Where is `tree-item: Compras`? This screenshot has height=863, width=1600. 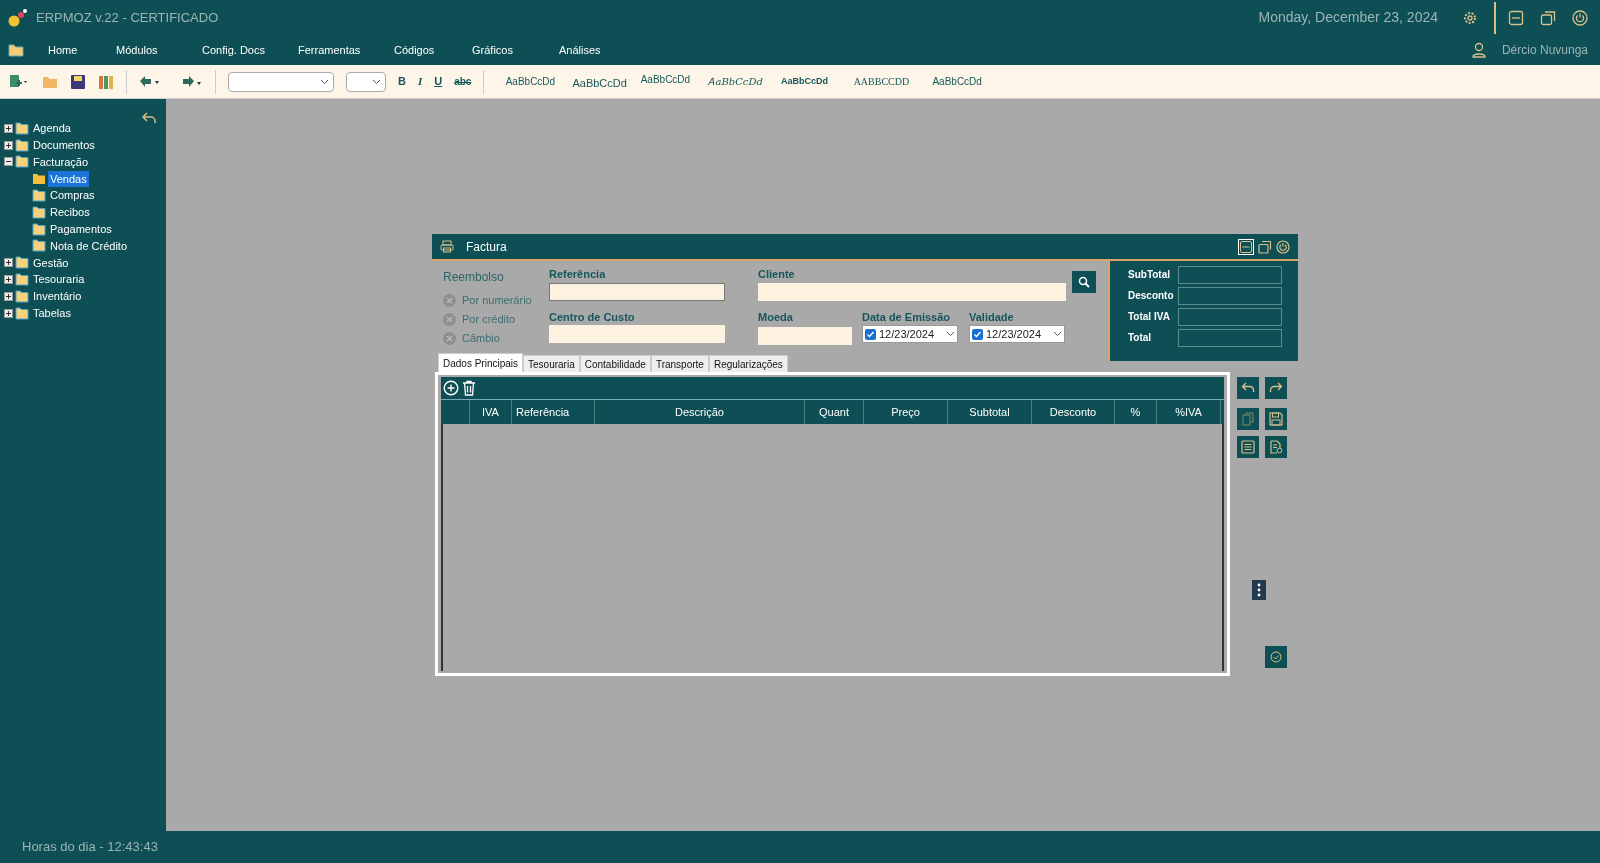
tree-item: Compras is located at coordinates (72, 195).